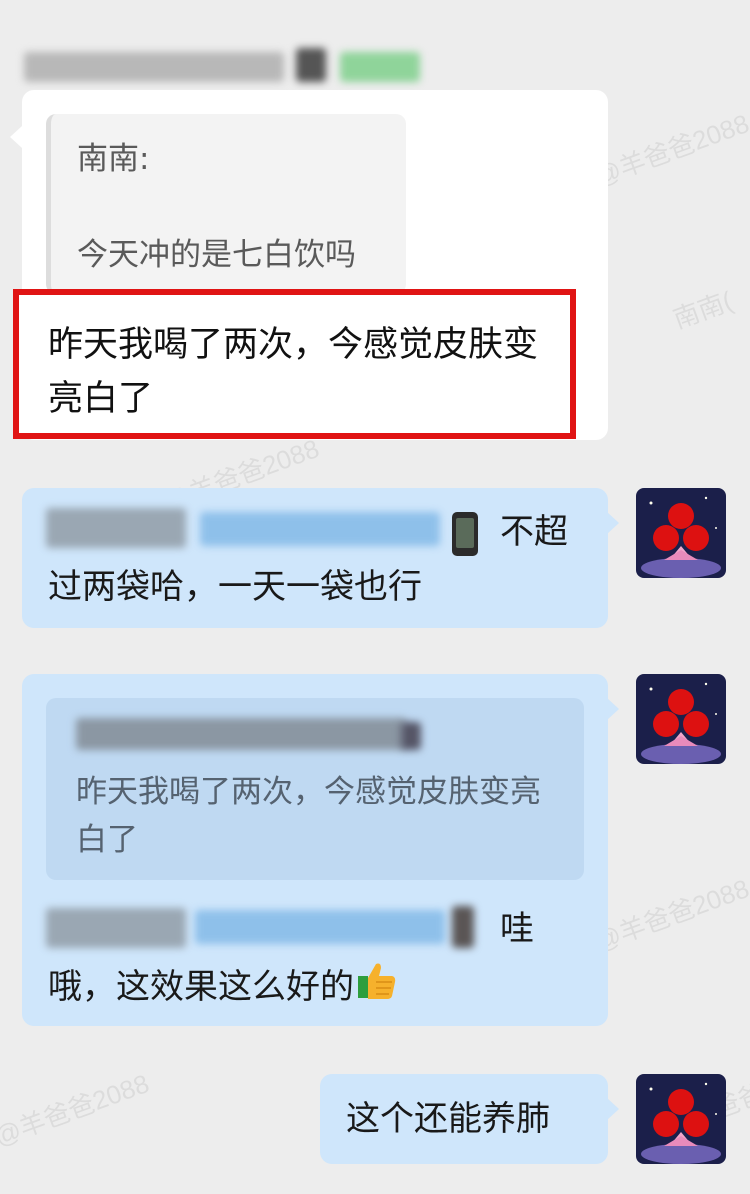 The image size is (750, 1194). Describe the element at coordinates (216, 255) in the screenshot. I see `quote-text: 今天冲的是七白饮吗` at that location.